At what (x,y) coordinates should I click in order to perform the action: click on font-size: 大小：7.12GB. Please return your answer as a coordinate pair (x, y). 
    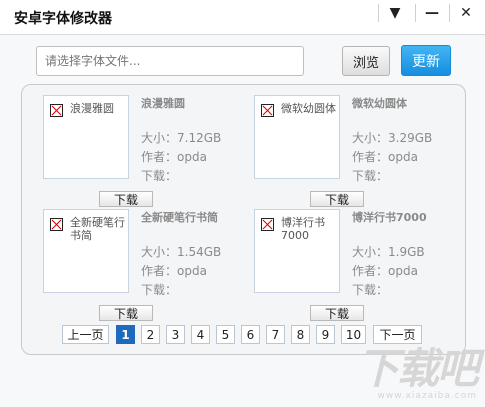
    Looking at the image, I should click on (181, 138).